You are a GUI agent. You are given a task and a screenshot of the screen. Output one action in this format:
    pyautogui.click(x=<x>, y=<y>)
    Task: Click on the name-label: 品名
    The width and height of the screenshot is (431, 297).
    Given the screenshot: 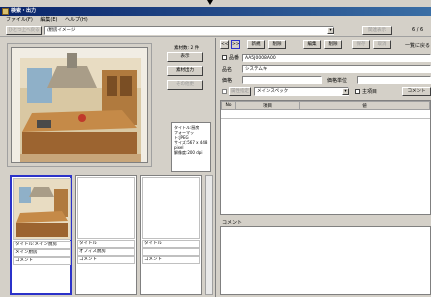 What is the action you would take?
    pyautogui.click(x=227, y=70)
    